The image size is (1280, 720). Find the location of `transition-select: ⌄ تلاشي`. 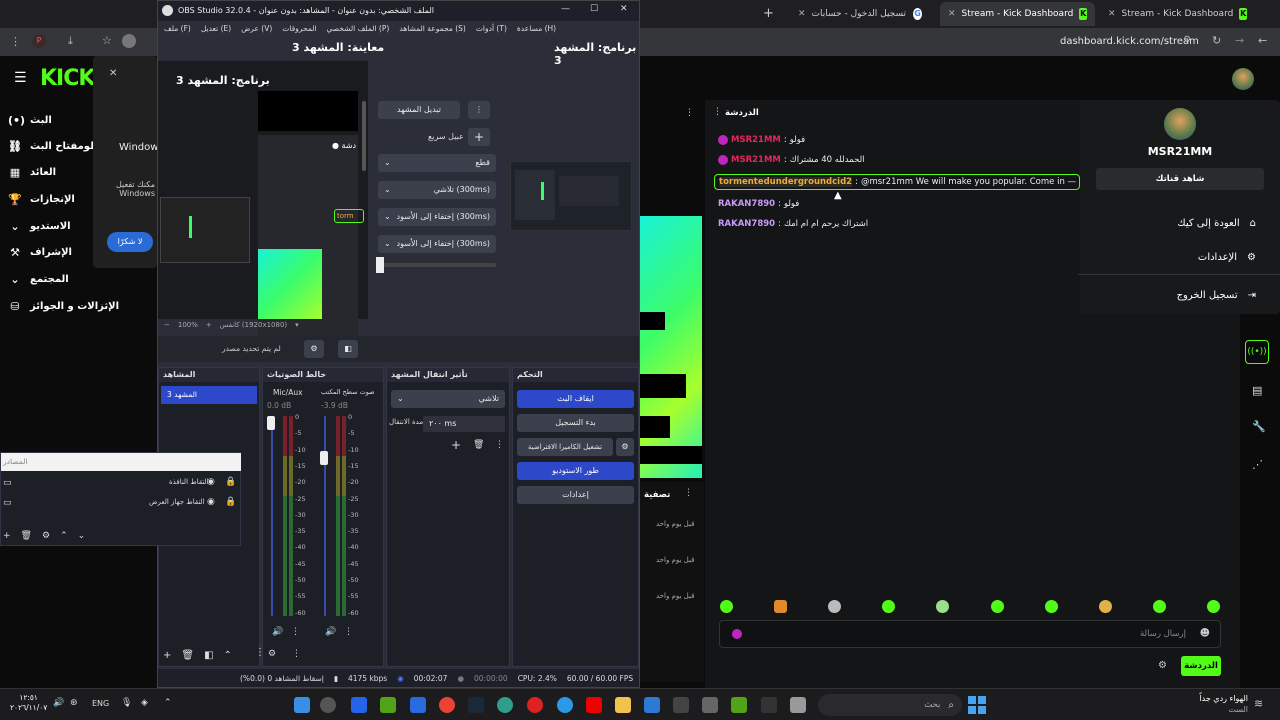

transition-select: ⌄ تلاشي is located at coordinates (448, 399).